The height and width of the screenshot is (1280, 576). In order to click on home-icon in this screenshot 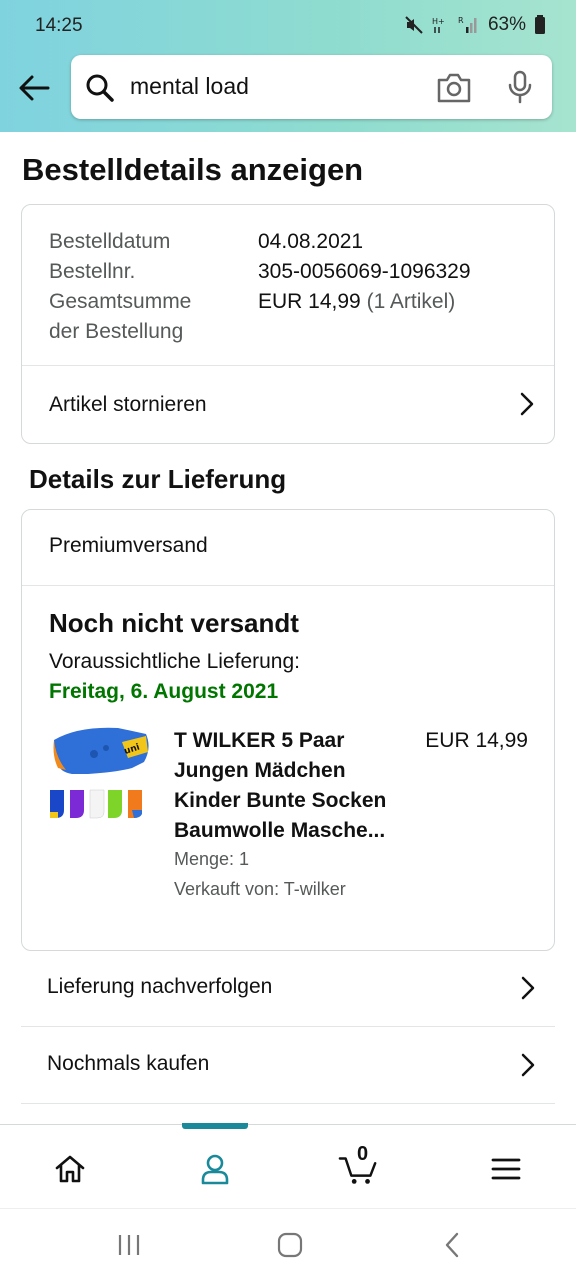, I will do `click(70, 1169)`.